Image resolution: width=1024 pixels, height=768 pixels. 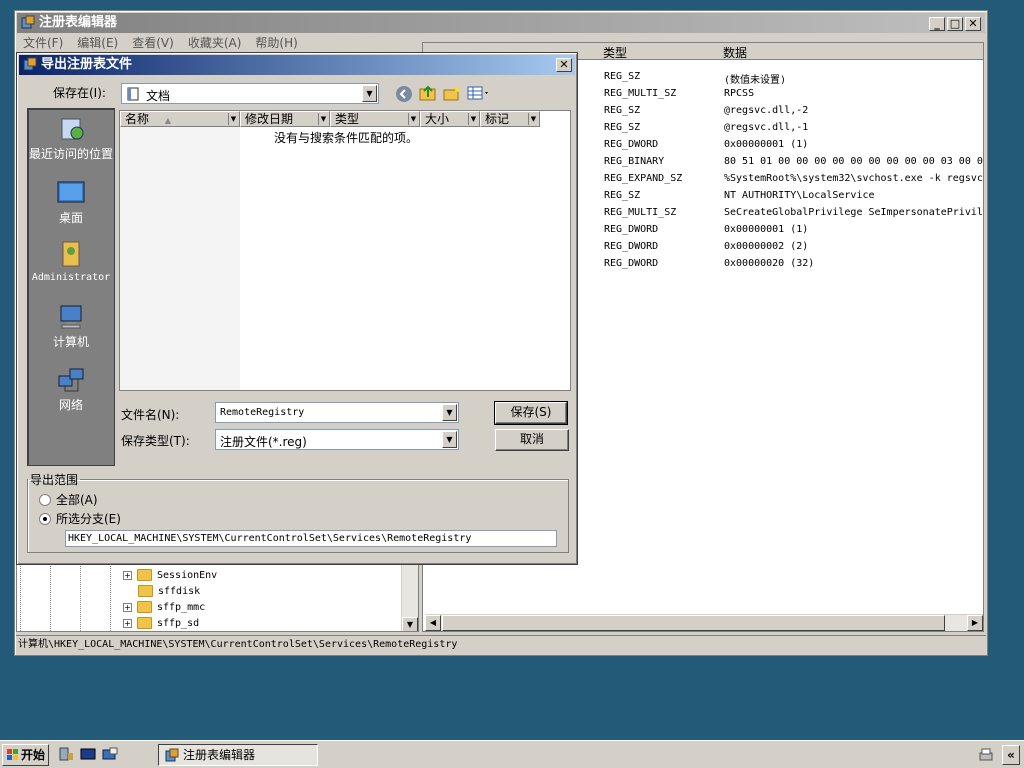 I want to click on menu-favorites: 收藏夹(A), so click(x=215, y=43).